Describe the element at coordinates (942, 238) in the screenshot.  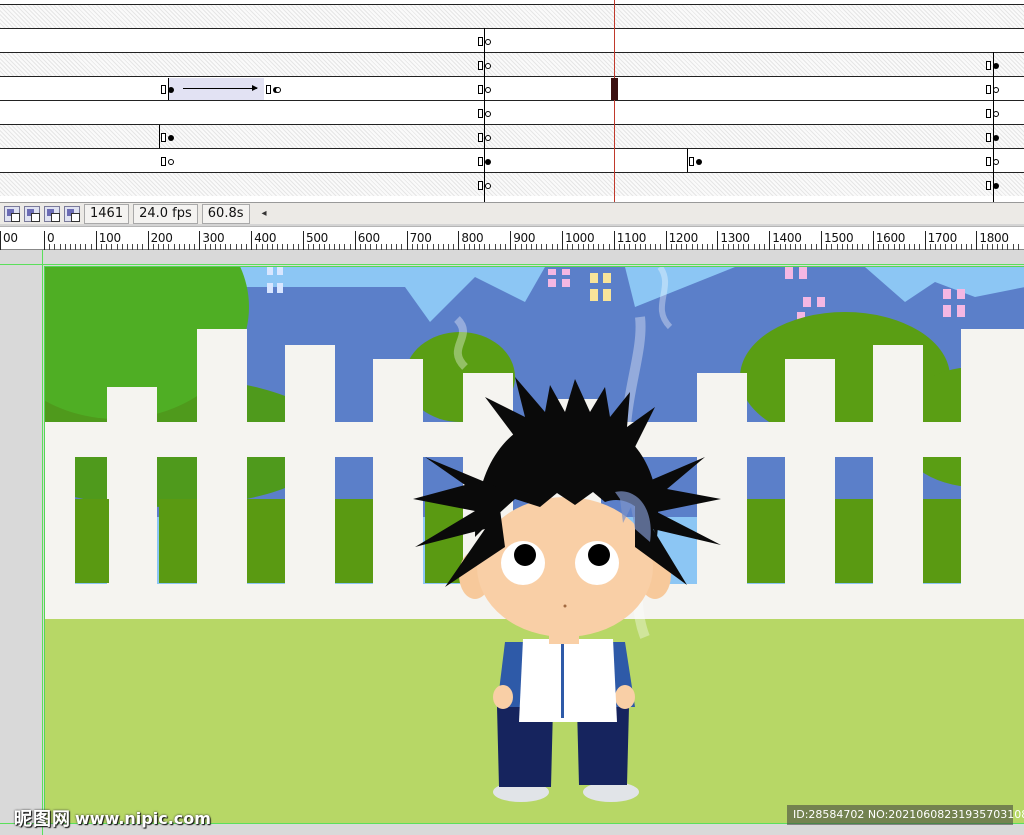
I see `ruler-tick-label: 1700` at that location.